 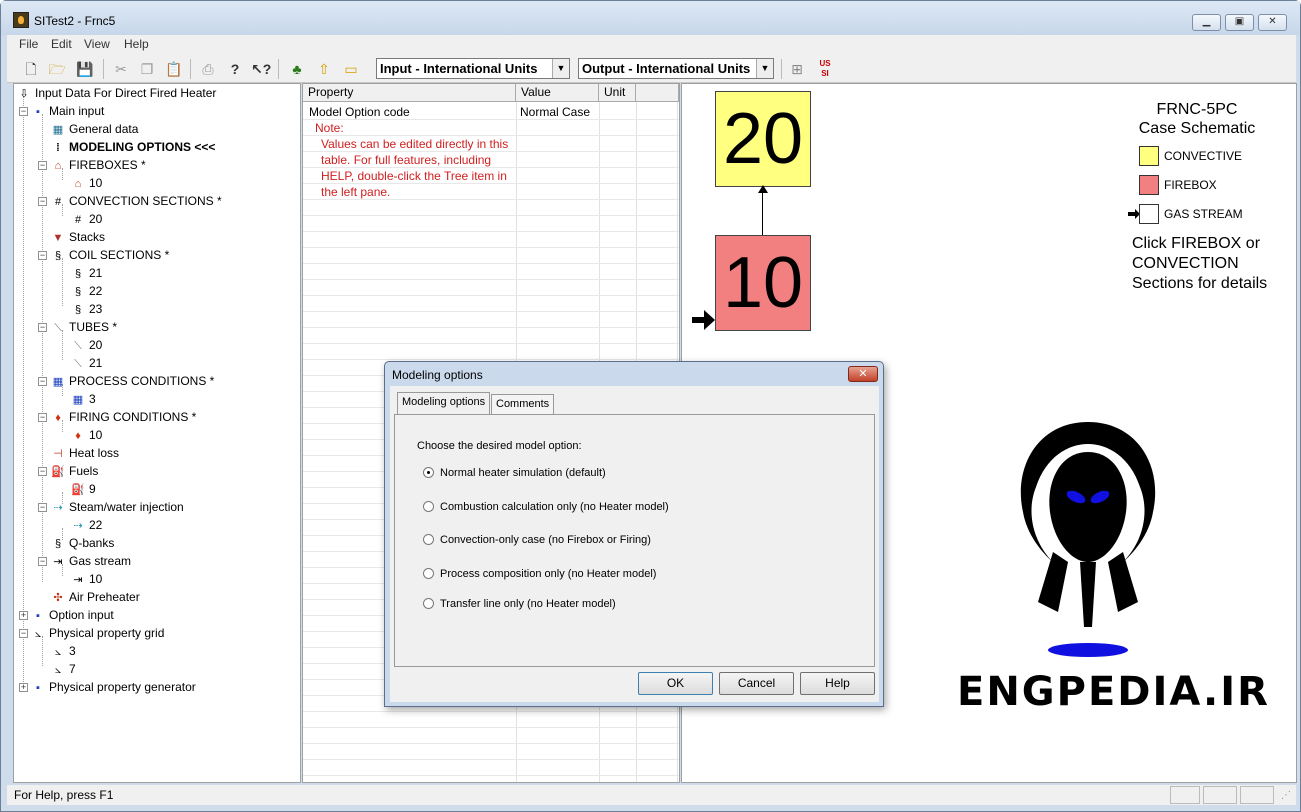 What do you see at coordinates (86, 291) in the screenshot?
I see `tree-item-coil-22: § 22` at bounding box center [86, 291].